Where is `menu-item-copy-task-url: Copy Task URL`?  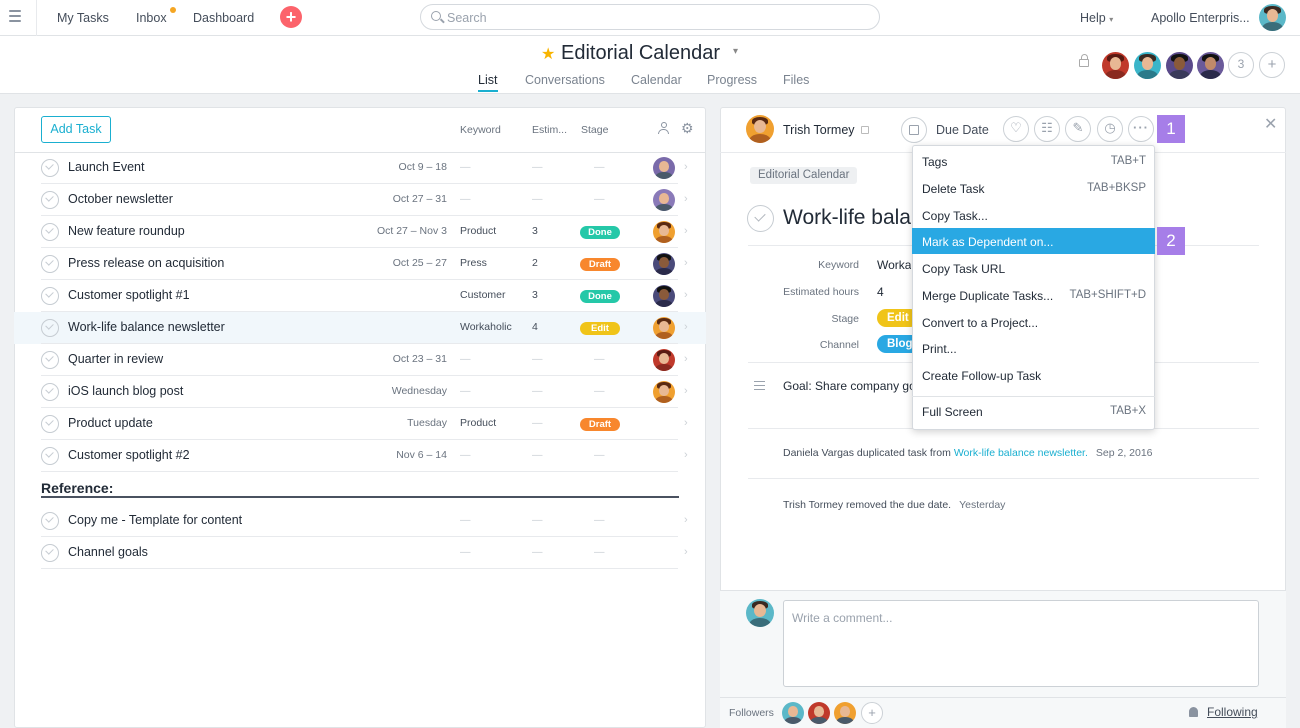
menu-item-copy-task-url: Copy Task URL is located at coordinates (1033, 268).